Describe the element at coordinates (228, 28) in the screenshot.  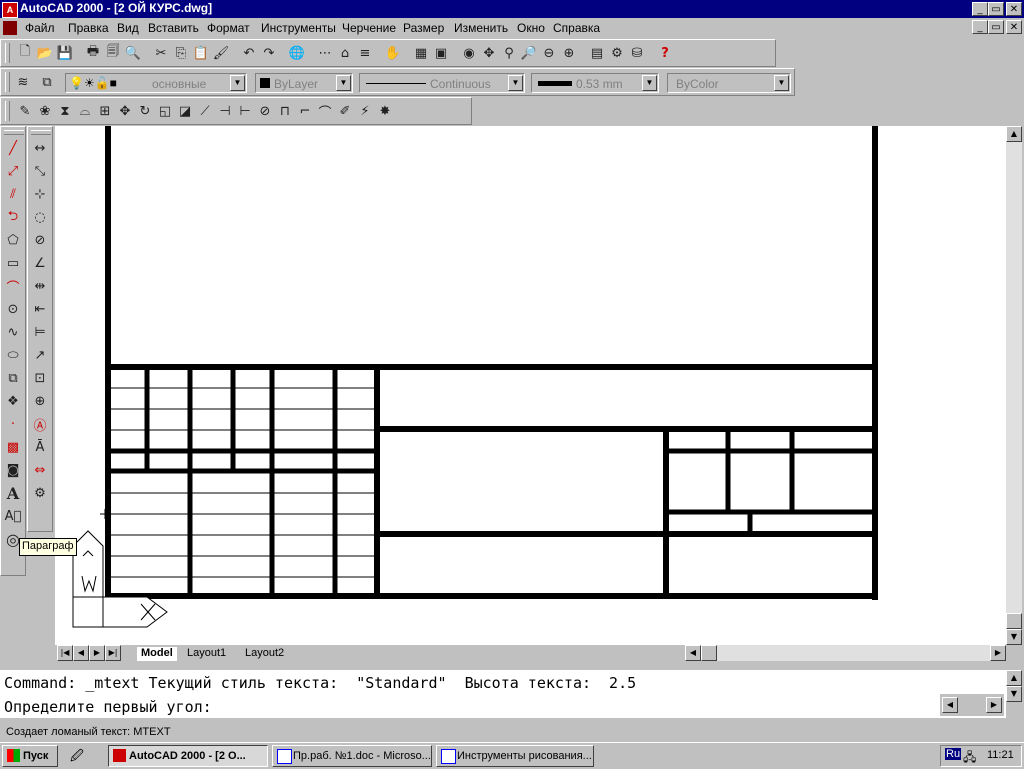
I see `menu-format: Формат` at that location.